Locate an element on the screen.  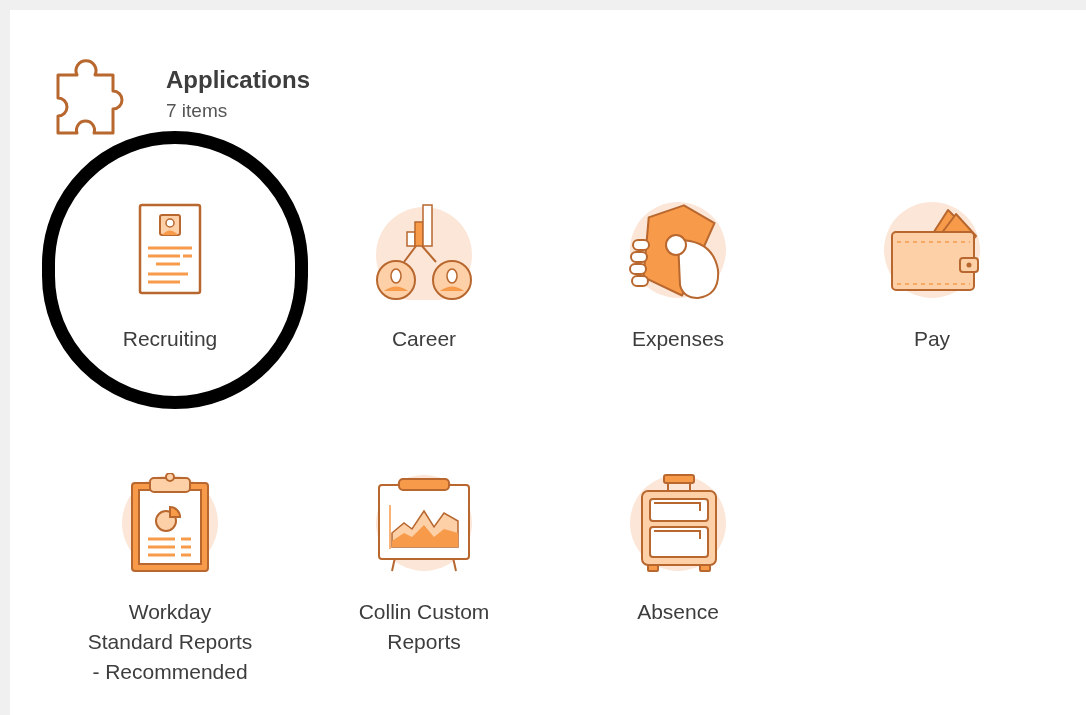
app-link: Pay is located at coordinates (932, 339).